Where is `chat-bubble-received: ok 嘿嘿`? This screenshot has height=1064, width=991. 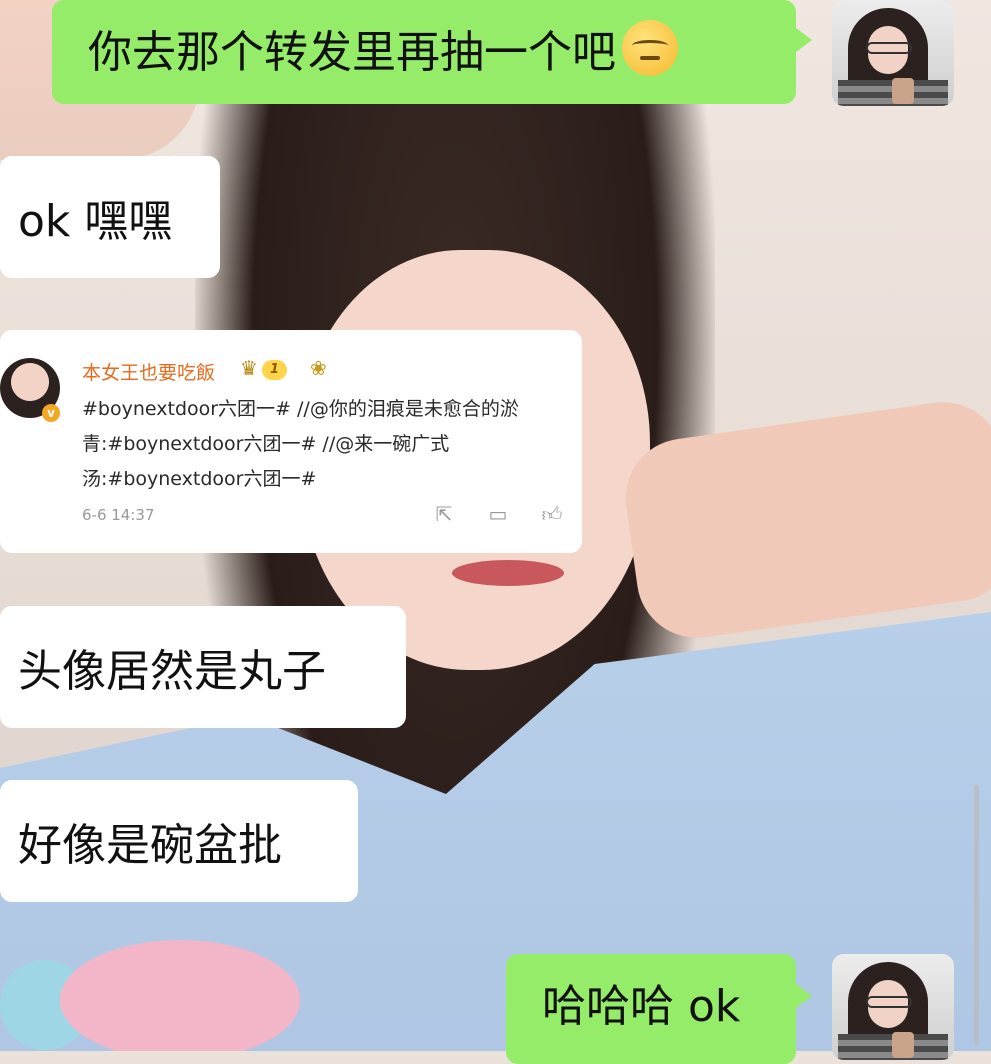
chat-bubble-received: ok 嘿嘿 is located at coordinates (110, 217).